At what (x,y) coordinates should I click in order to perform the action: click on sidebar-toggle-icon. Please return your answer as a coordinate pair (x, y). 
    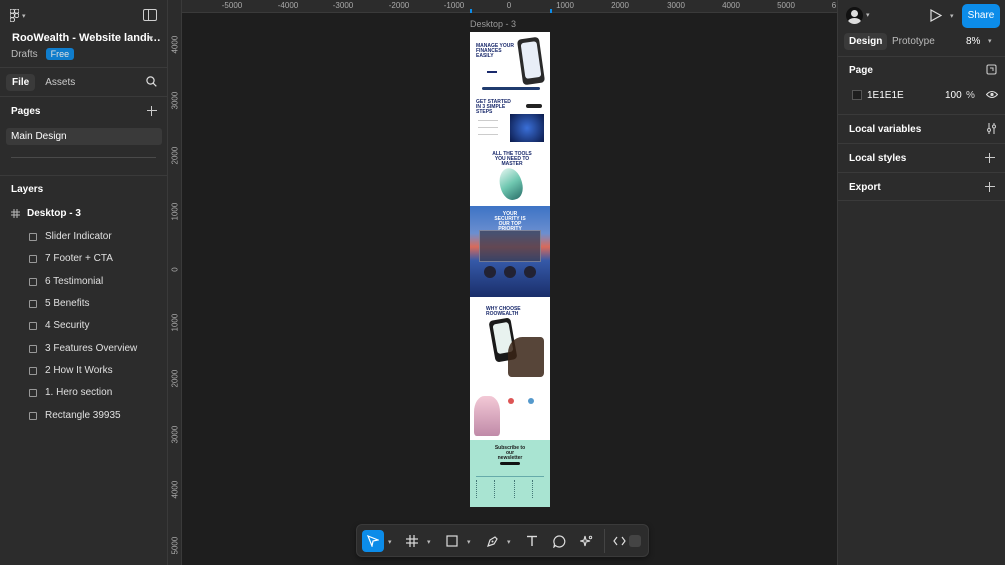
    Looking at the image, I should click on (150, 15).